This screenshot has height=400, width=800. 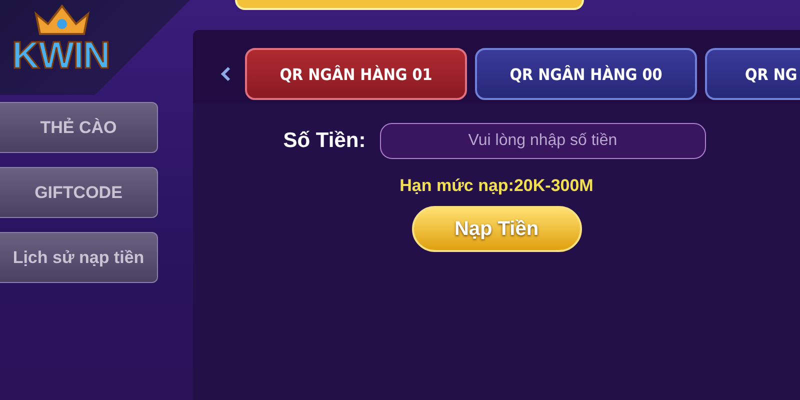 I want to click on tab: QR NG, so click(x=752, y=74).